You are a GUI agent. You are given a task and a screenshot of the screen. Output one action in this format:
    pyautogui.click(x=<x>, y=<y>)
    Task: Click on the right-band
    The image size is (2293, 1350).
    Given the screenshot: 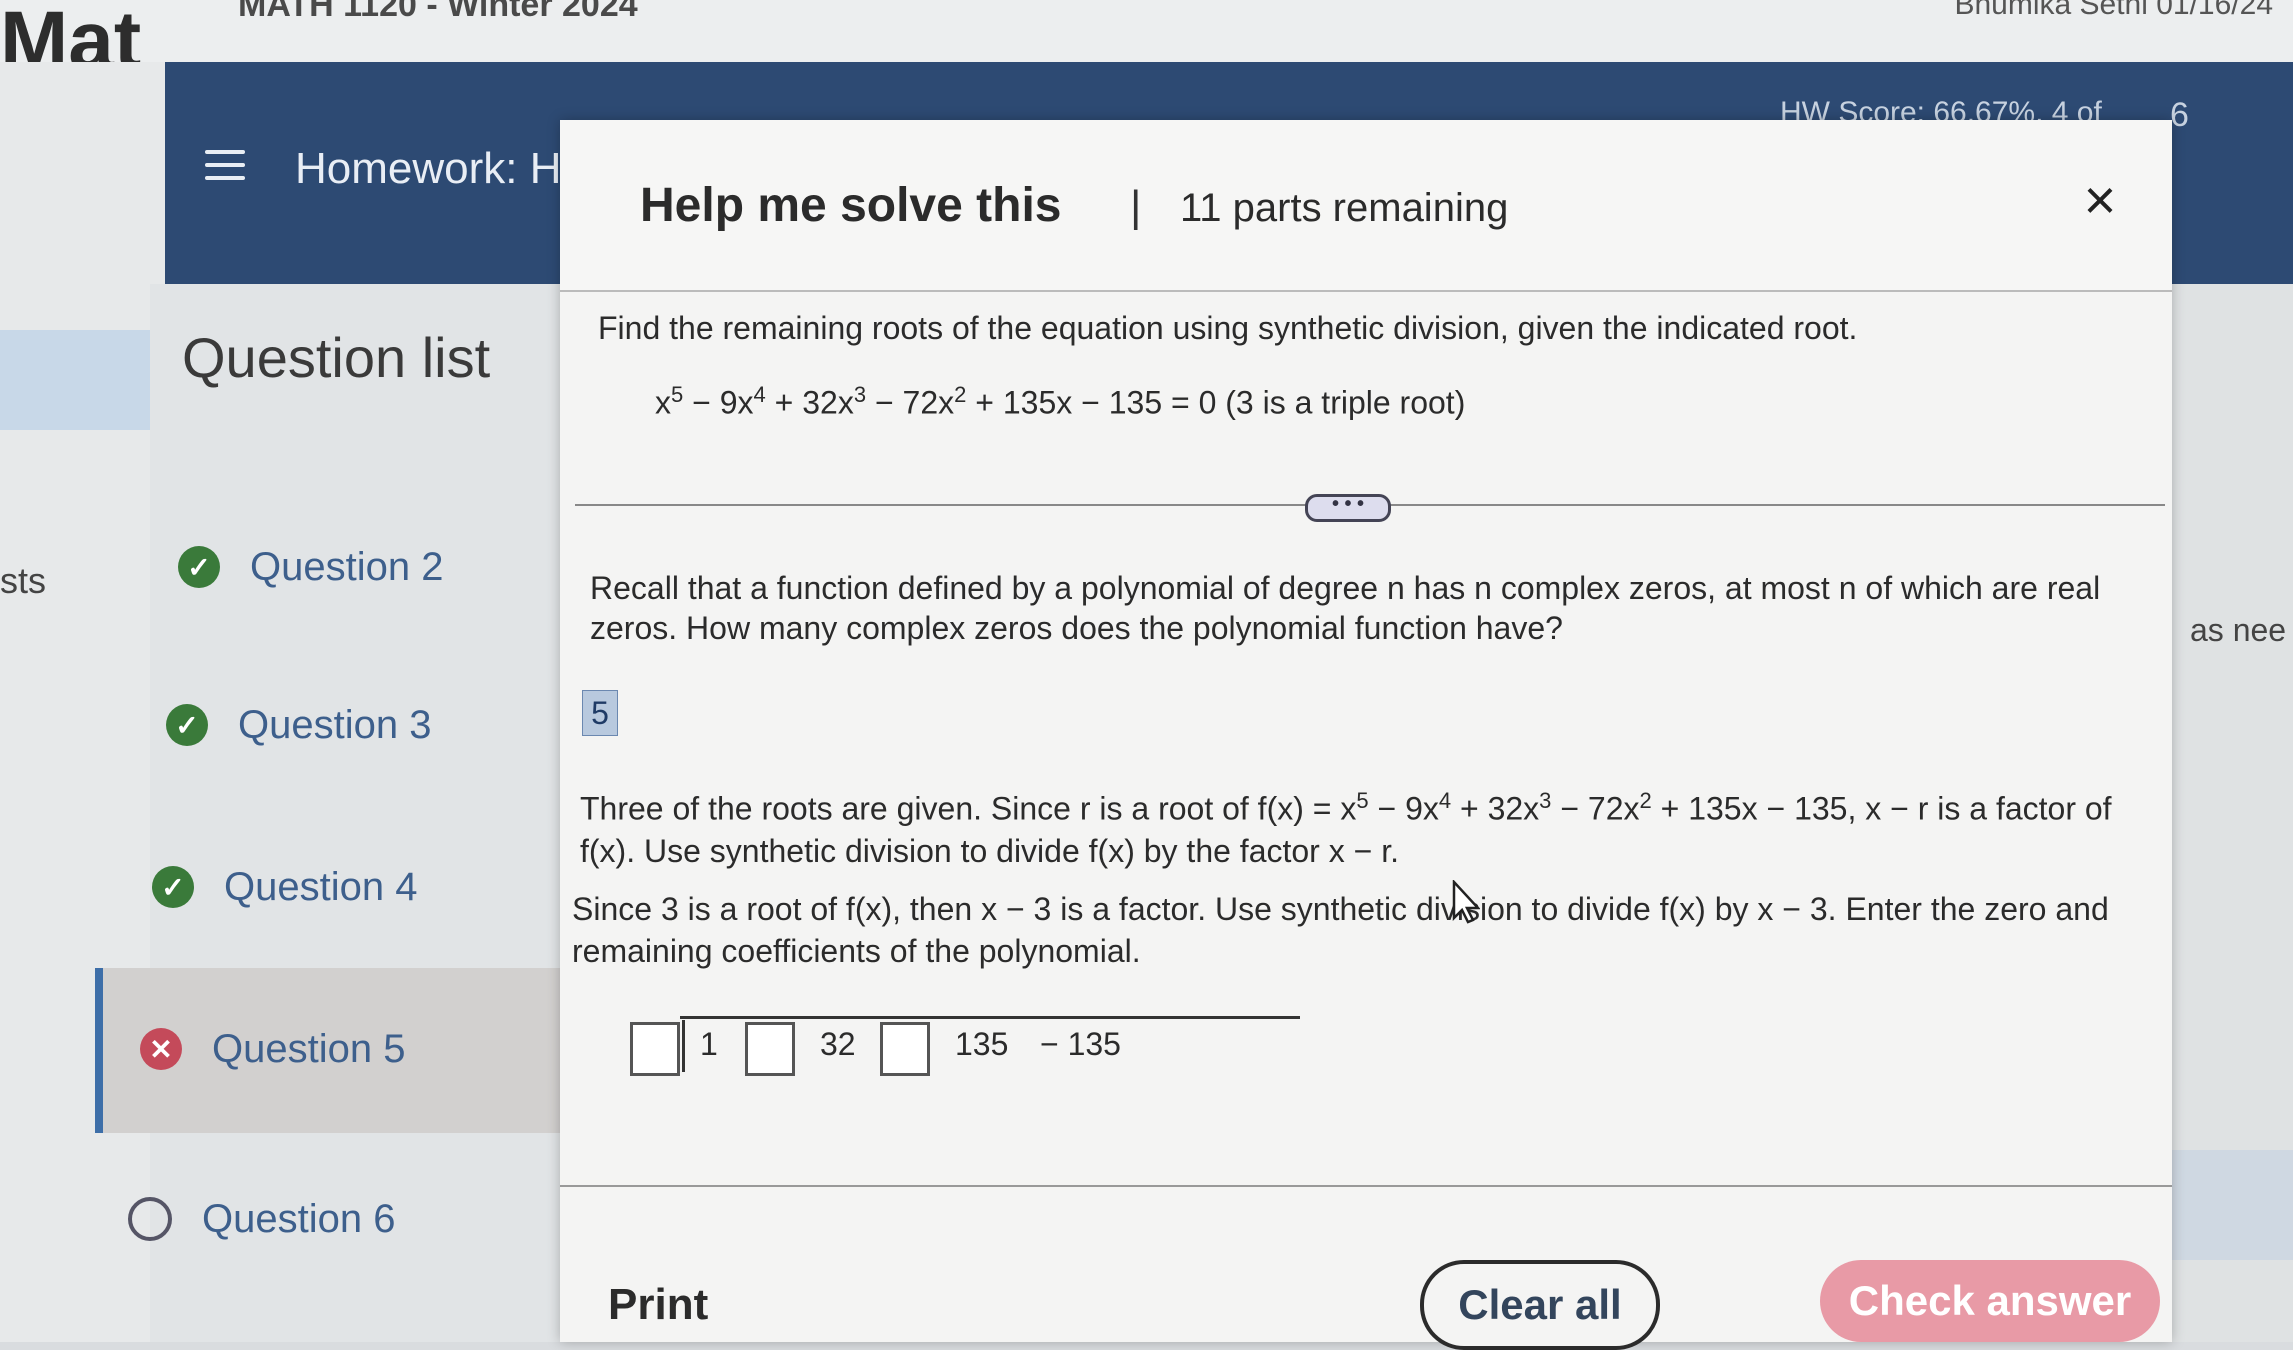 What is the action you would take?
    pyautogui.click(x=2232, y=1205)
    